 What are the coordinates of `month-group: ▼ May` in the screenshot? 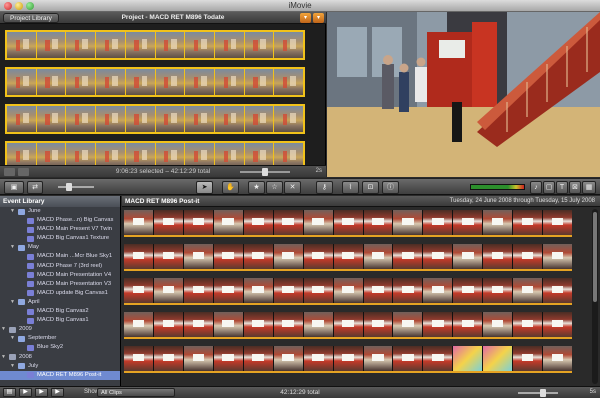 It's located at (60, 247).